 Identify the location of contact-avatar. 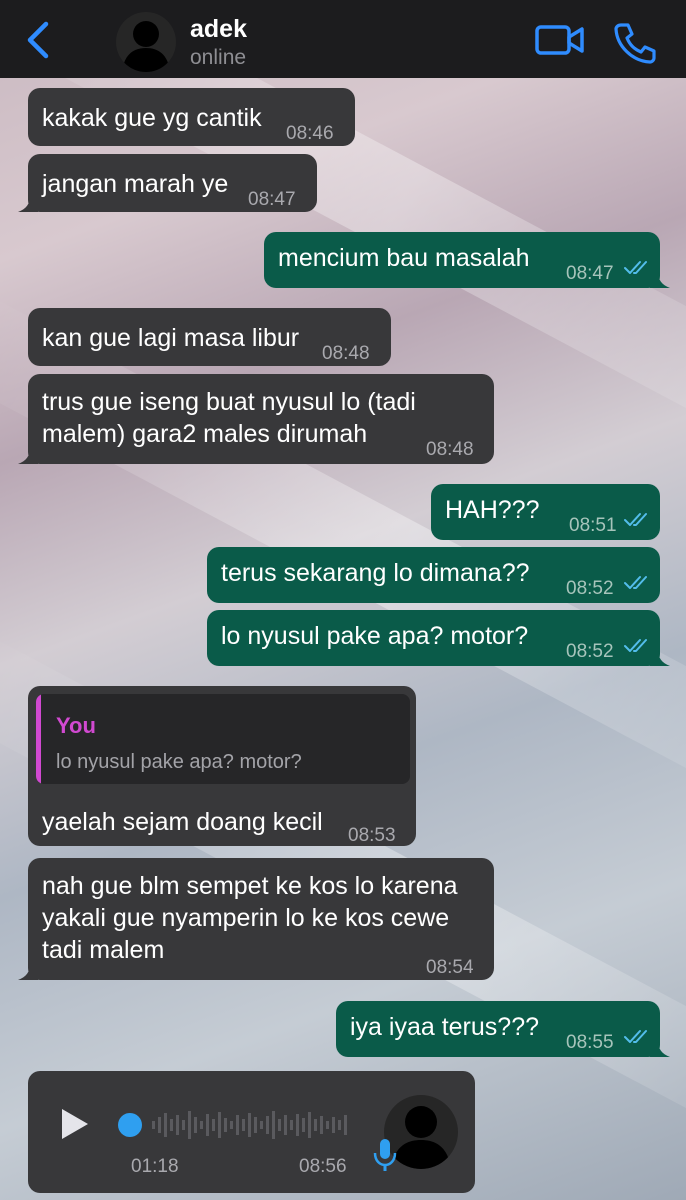
(146, 42).